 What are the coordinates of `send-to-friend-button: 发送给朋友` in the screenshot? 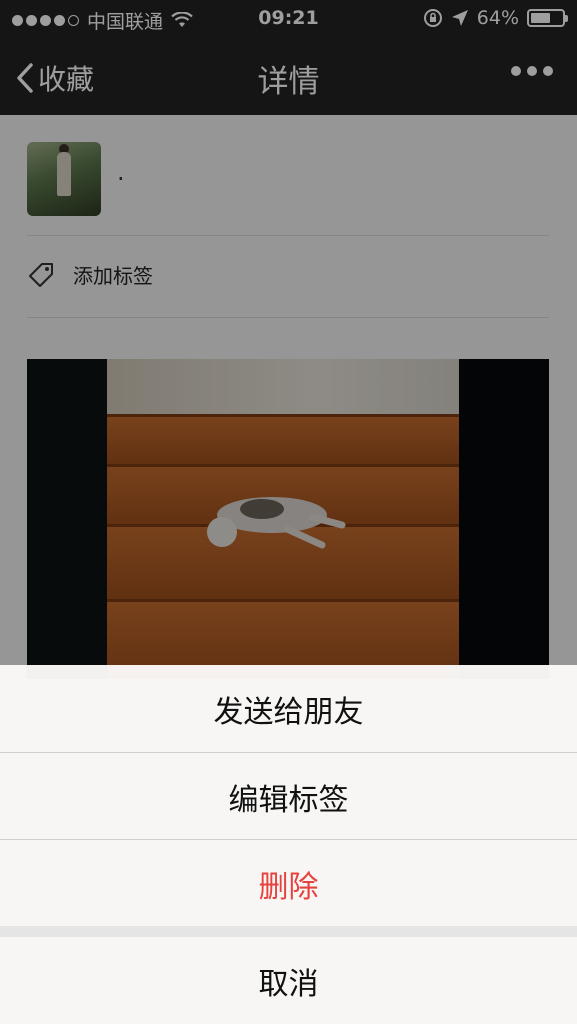 It's located at (288, 708).